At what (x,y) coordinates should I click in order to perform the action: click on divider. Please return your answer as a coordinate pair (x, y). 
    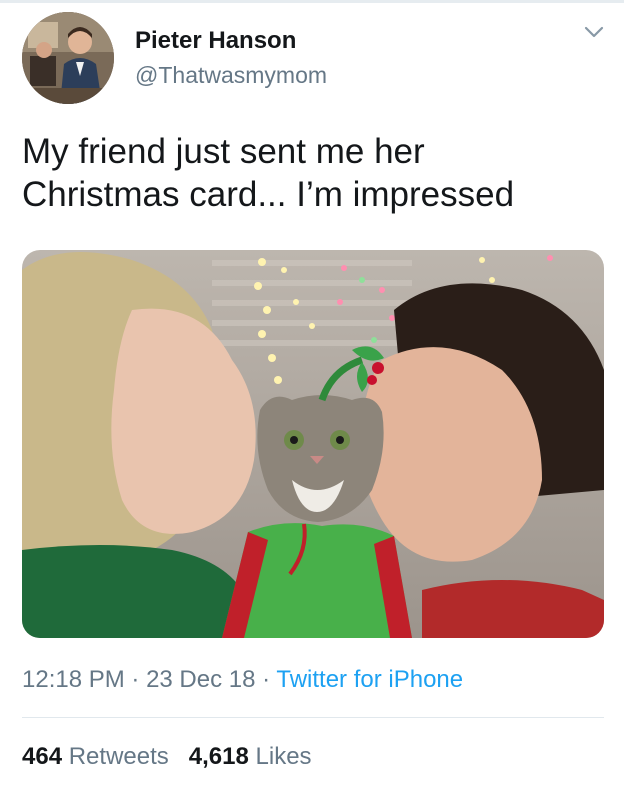
    Looking at the image, I should click on (313, 717).